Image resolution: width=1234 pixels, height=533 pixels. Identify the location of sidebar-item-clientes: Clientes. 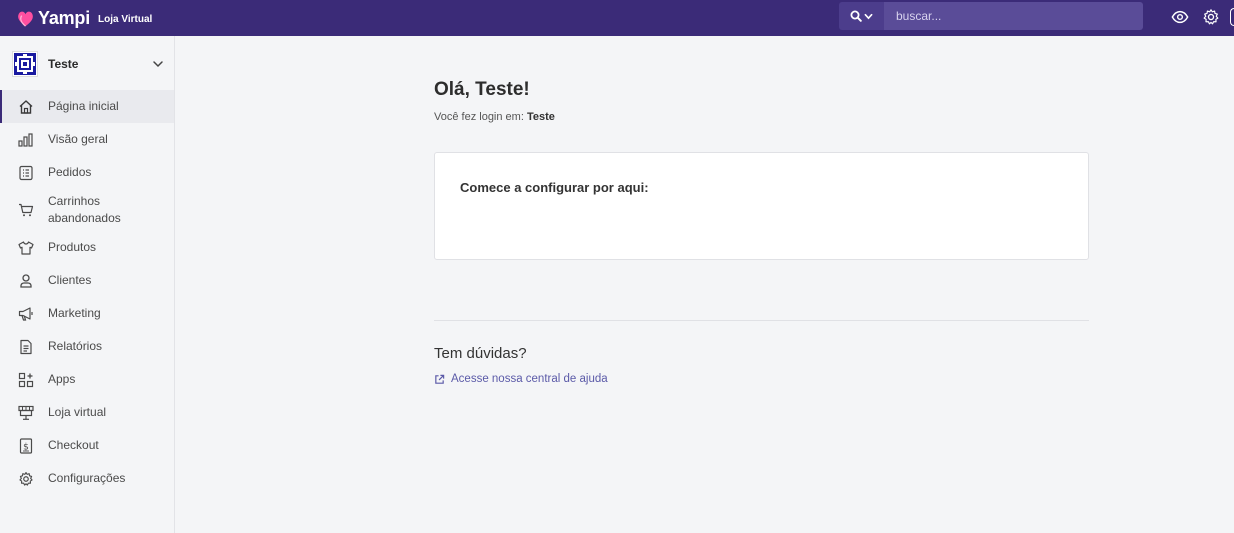
(87, 280).